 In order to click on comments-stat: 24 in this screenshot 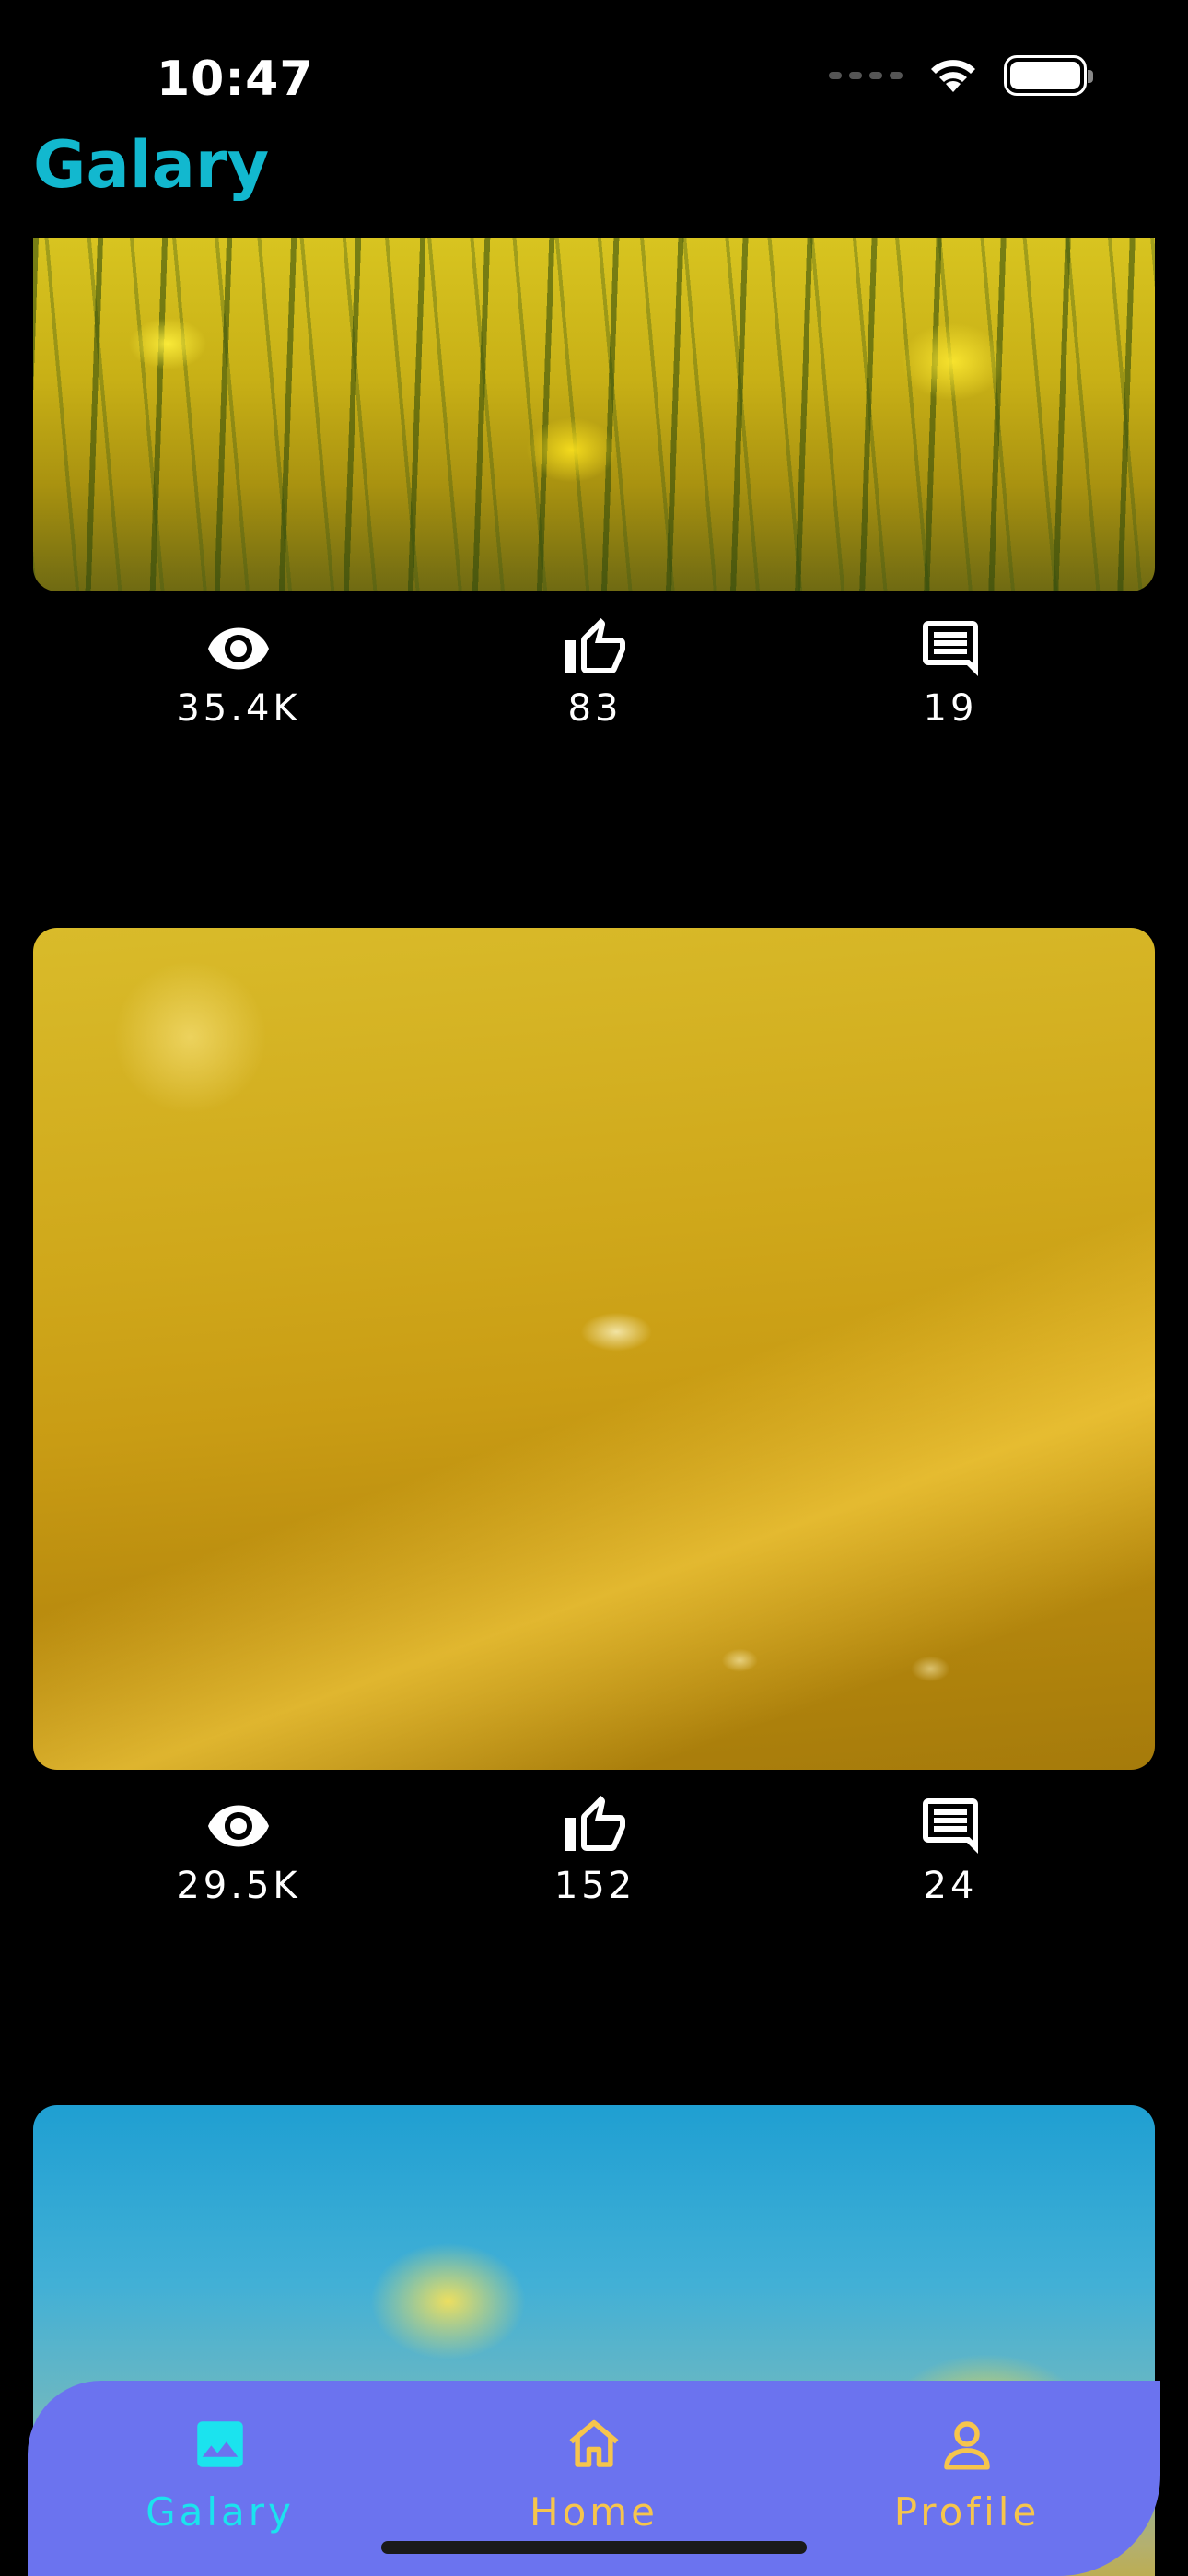, I will do `click(951, 1850)`.